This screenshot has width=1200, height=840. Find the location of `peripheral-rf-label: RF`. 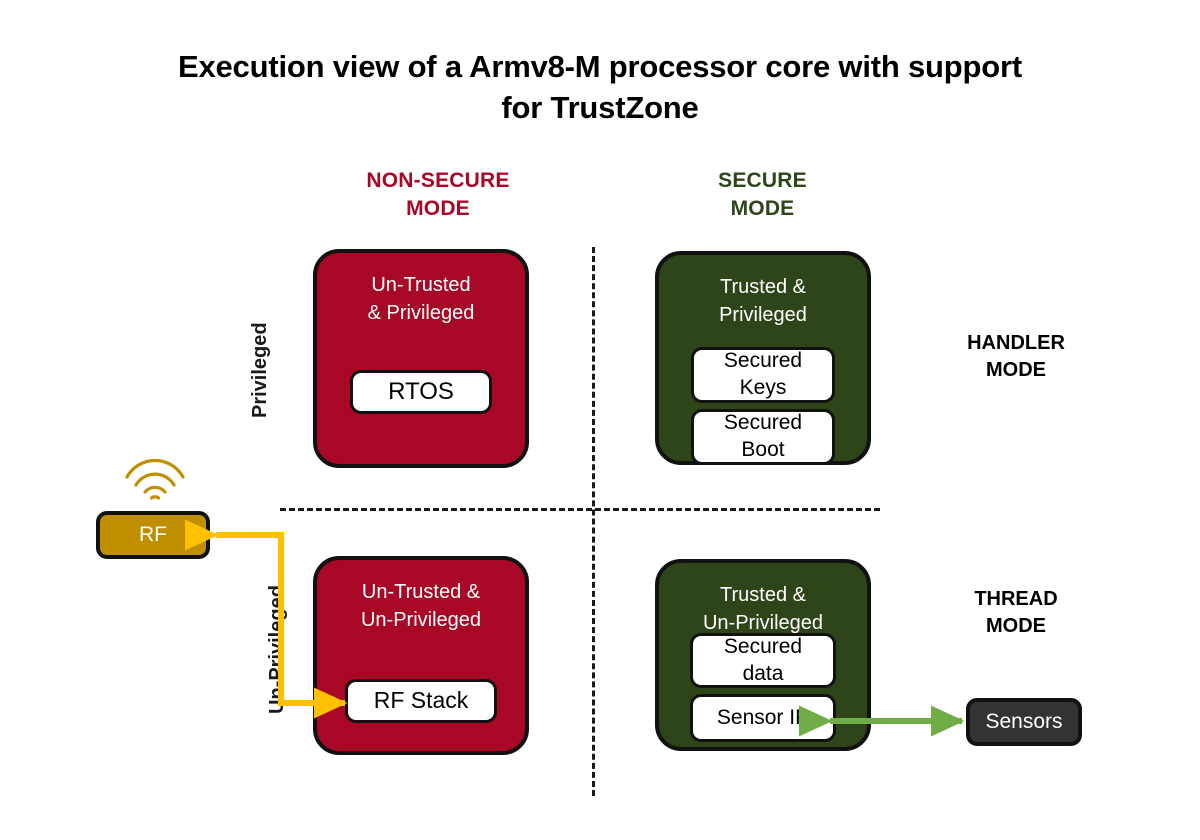

peripheral-rf-label: RF is located at coordinates (153, 534).